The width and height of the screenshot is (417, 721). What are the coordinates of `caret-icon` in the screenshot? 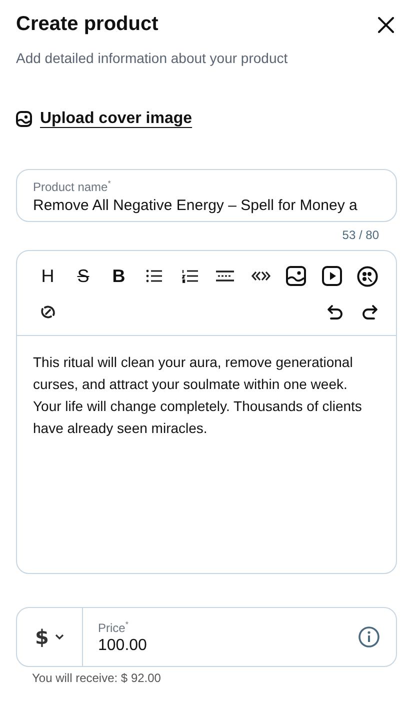 It's located at (59, 637).